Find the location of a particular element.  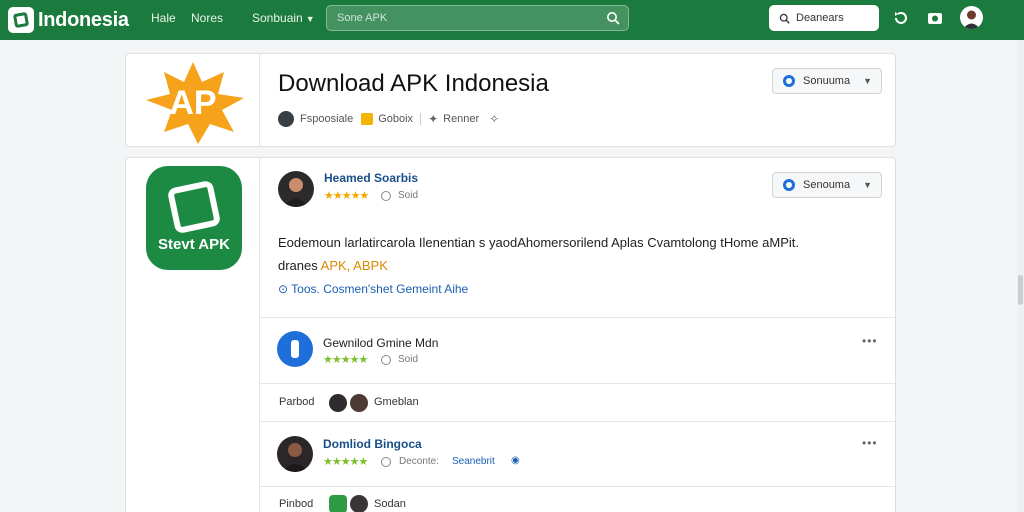

page-title: Download APK Indonesia is located at coordinates (413, 83).